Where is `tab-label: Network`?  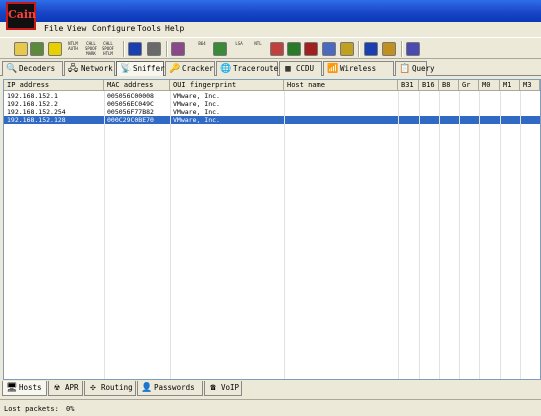 tab-label: Network is located at coordinates (97, 68).